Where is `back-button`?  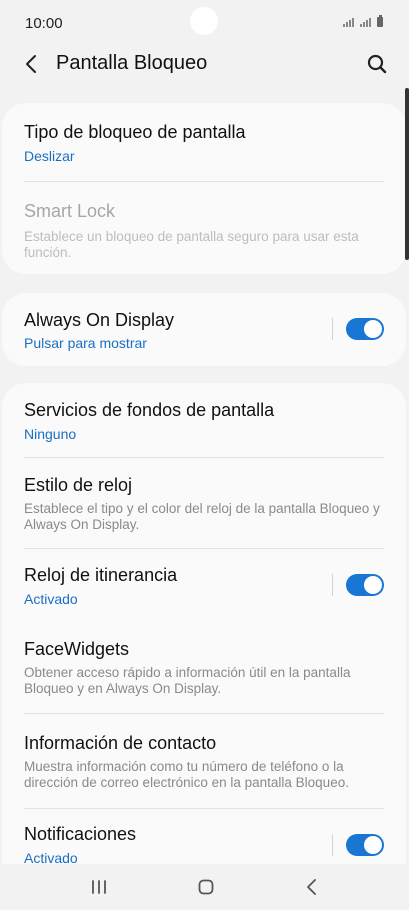 back-button is located at coordinates (32, 64).